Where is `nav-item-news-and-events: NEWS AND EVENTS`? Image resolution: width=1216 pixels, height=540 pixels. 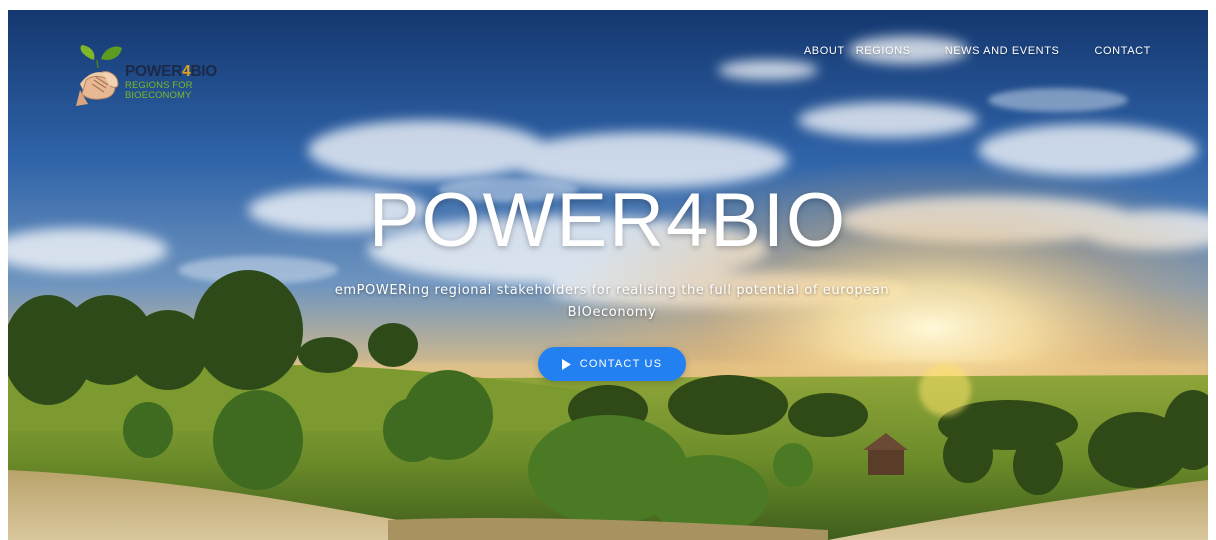 nav-item-news-and-events: NEWS AND EVENTS is located at coordinates (1002, 51).